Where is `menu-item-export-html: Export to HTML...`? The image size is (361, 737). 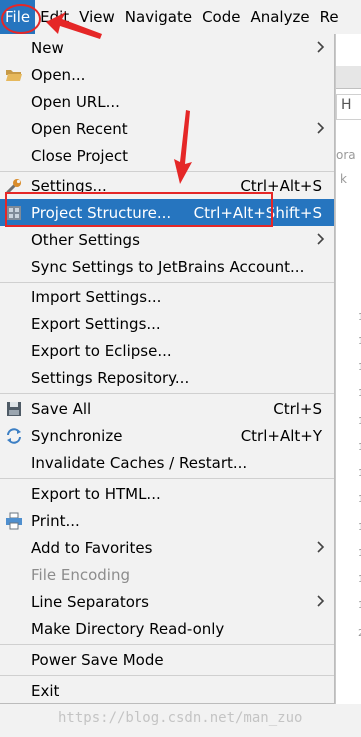 menu-item-export-html: Export to HTML... is located at coordinates (167, 493).